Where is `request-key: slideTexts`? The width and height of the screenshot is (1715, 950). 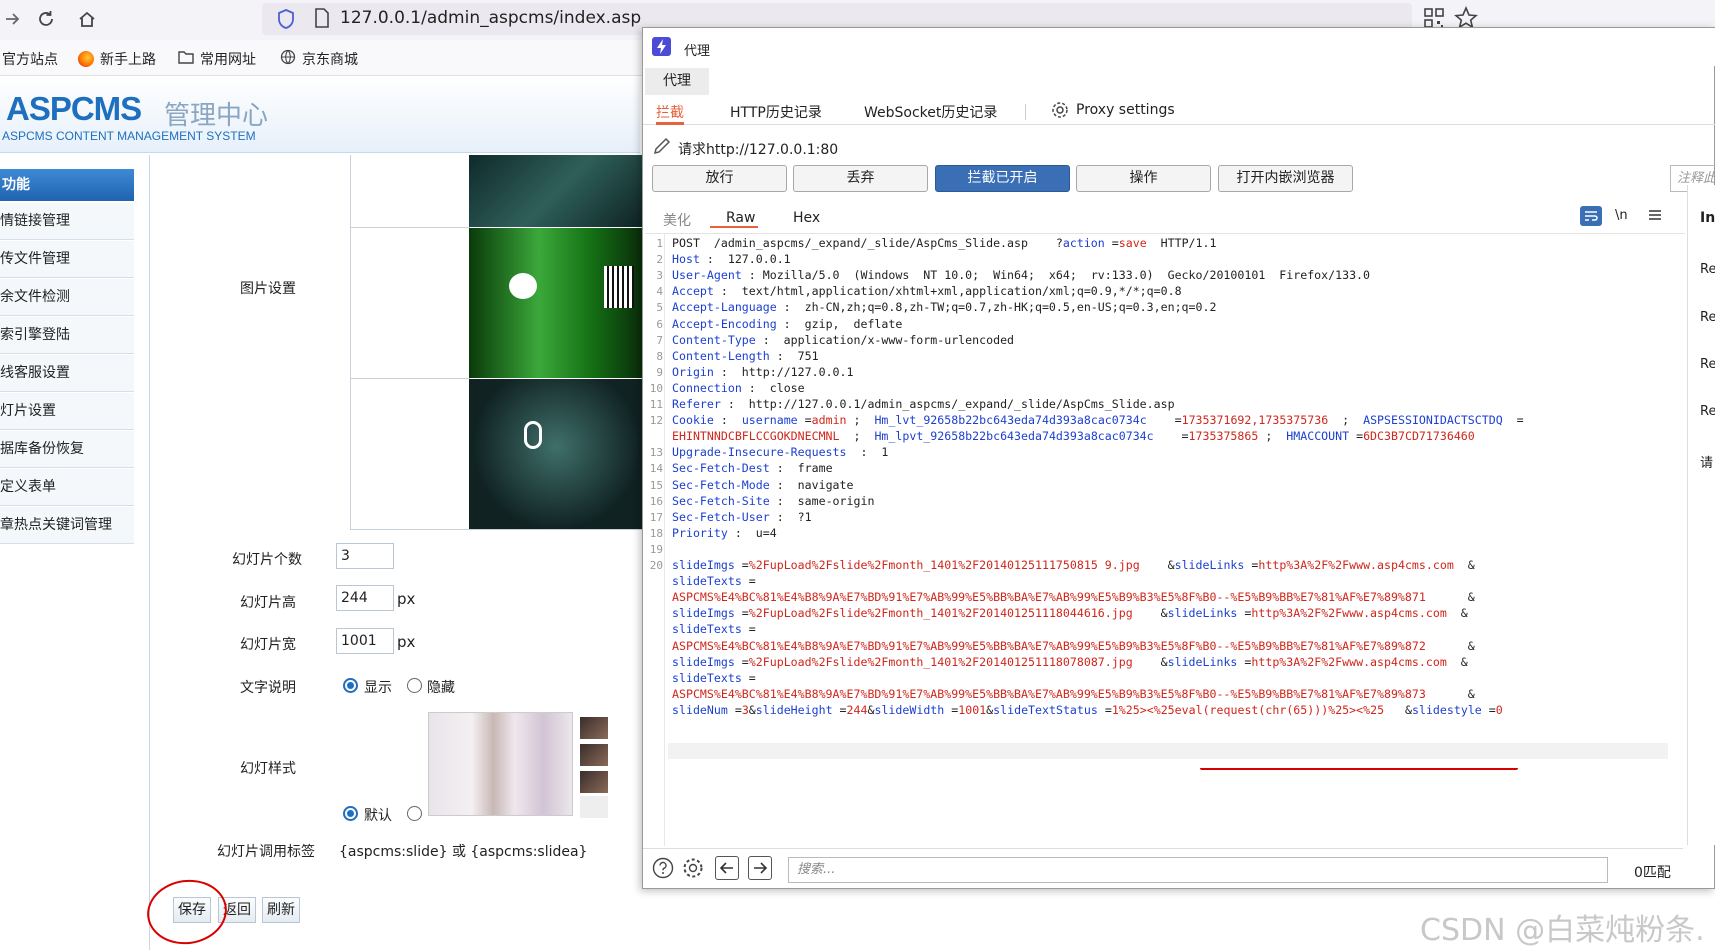
request-key: slideTexts is located at coordinates (707, 581).